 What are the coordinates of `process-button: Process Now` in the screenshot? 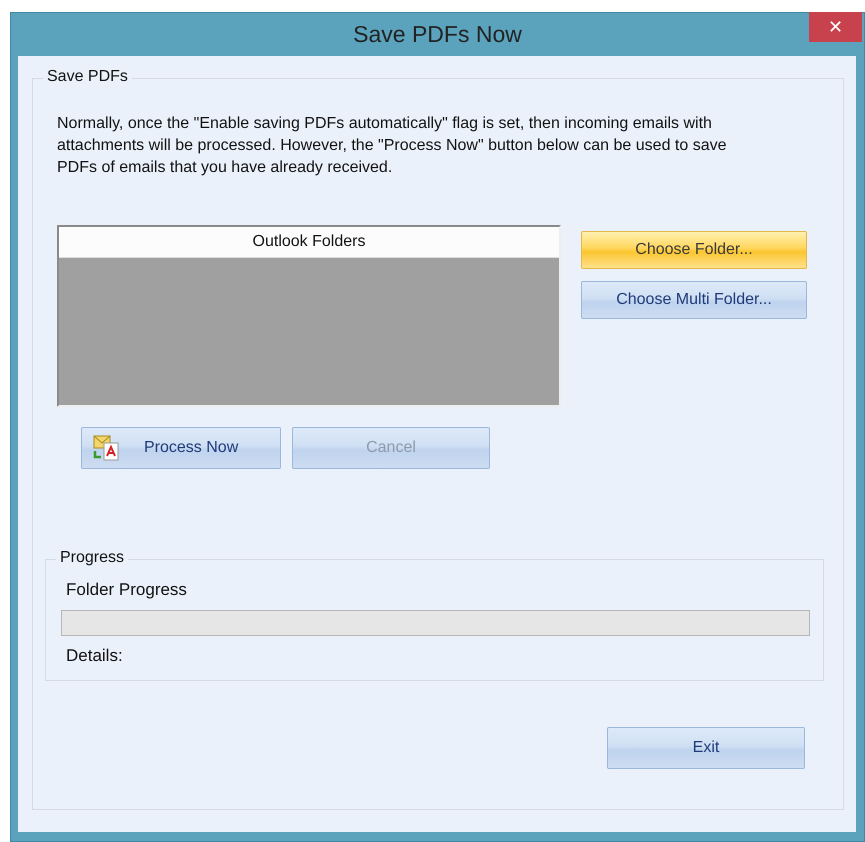 It's located at (181, 448).